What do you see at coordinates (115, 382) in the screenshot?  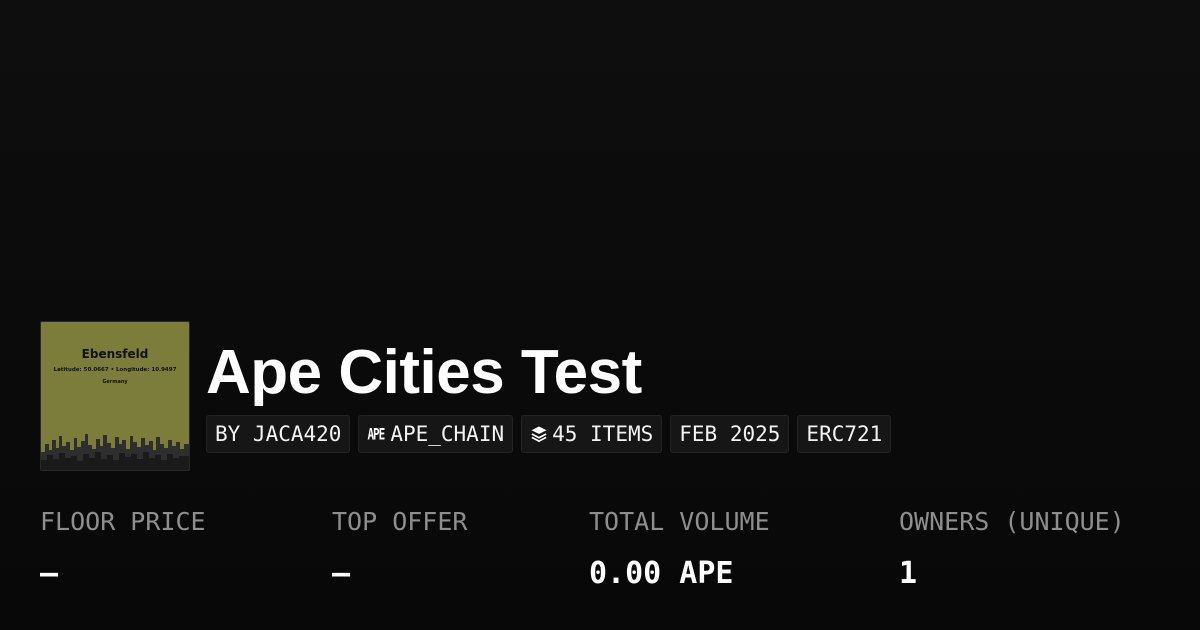 I see `thumbnail-country: Germany` at bounding box center [115, 382].